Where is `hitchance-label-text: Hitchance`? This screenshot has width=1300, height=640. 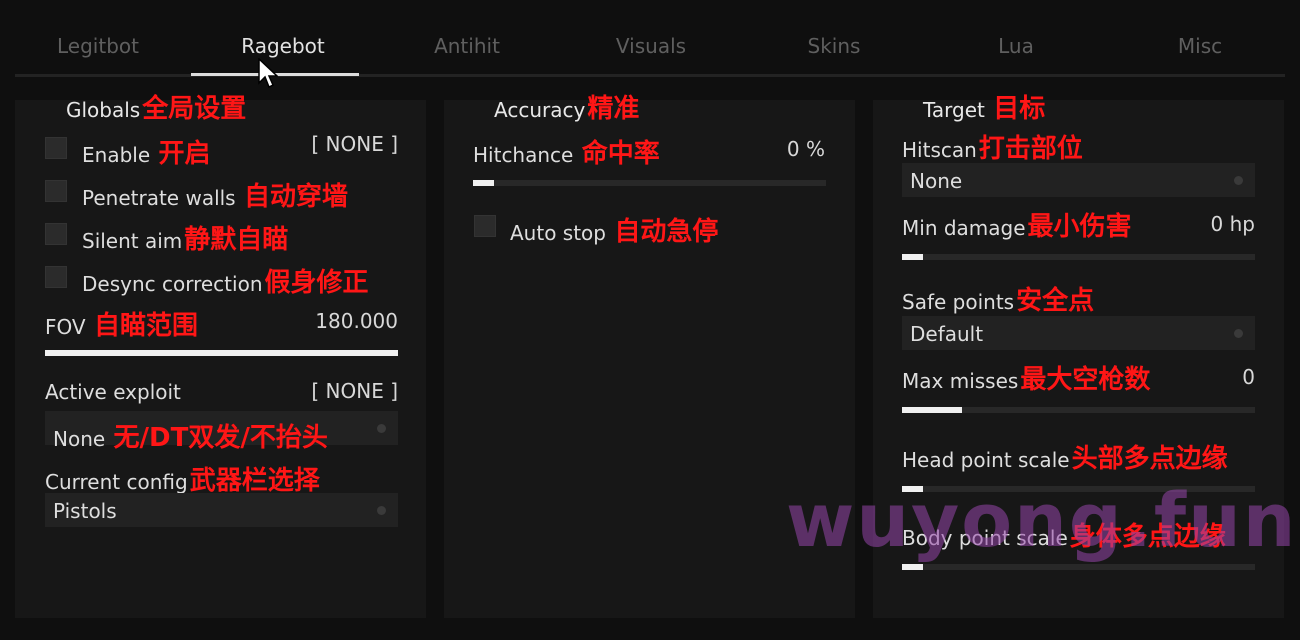
hitchance-label-text: Hitchance is located at coordinates (523, 155).